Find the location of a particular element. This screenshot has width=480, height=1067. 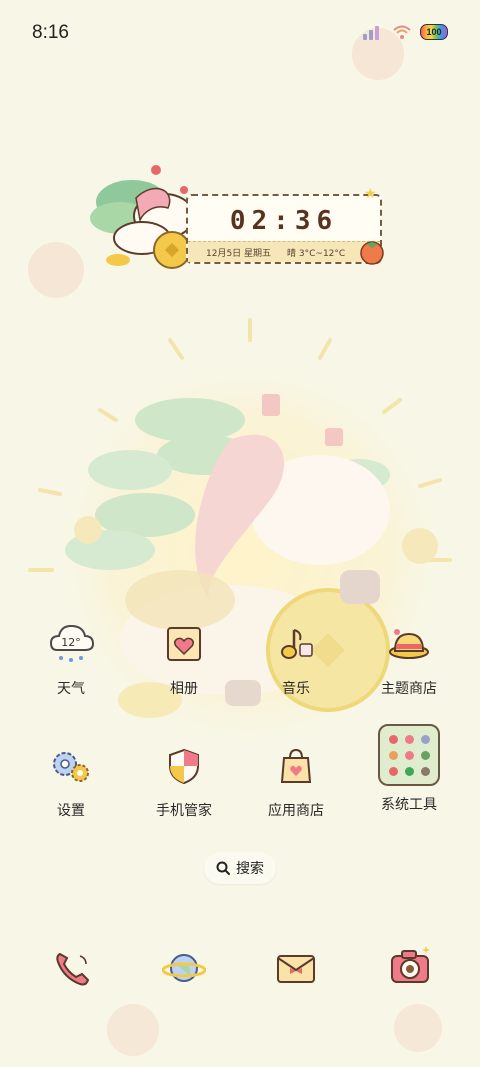

persimmon-icon is located at coordinates (372, 253).